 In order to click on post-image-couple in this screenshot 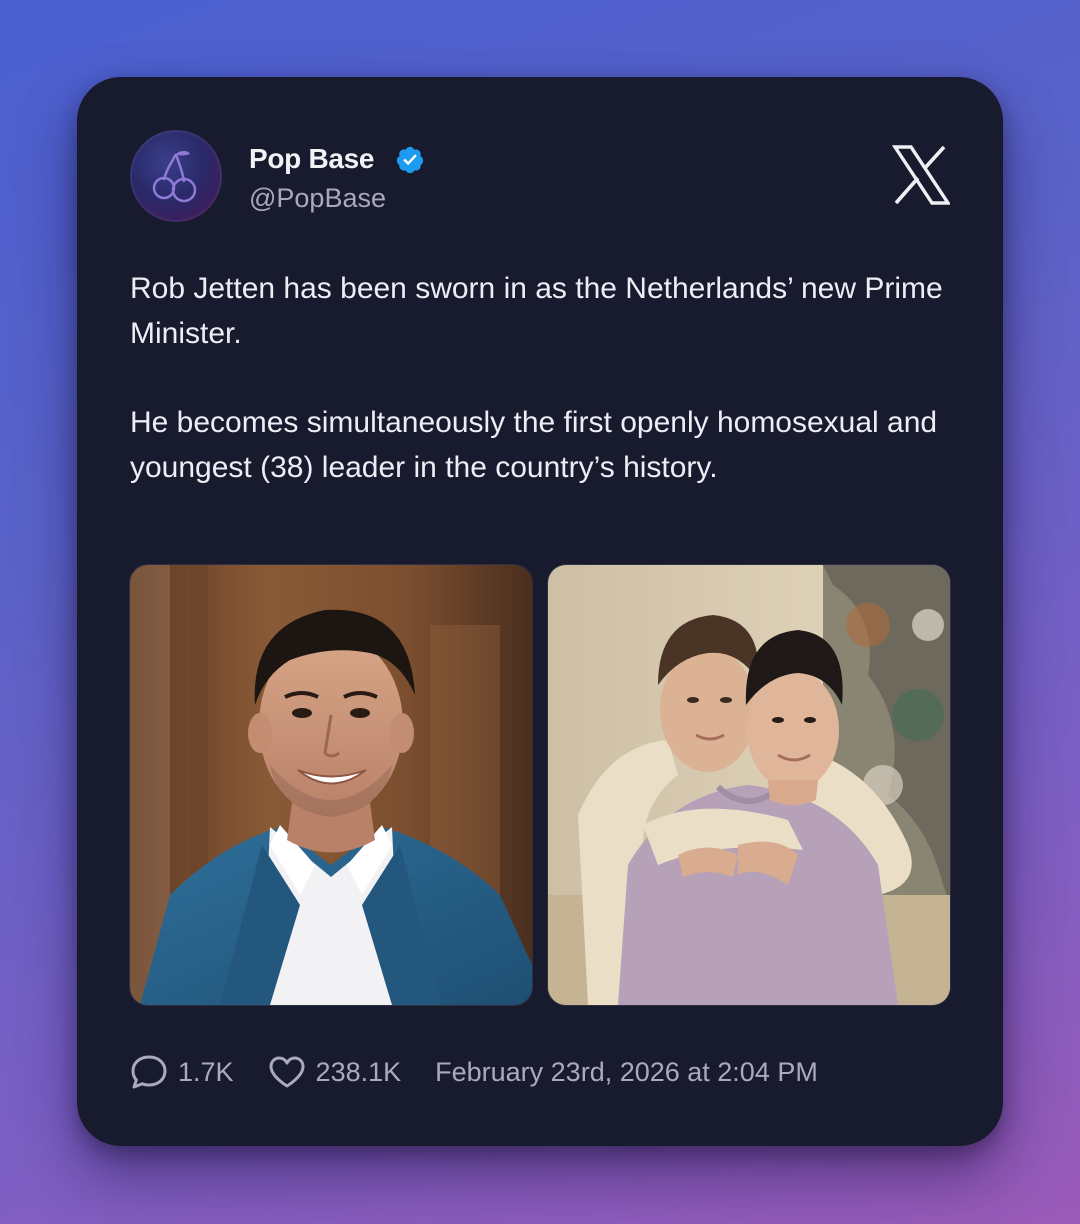, I will do `click(749, 785)`.